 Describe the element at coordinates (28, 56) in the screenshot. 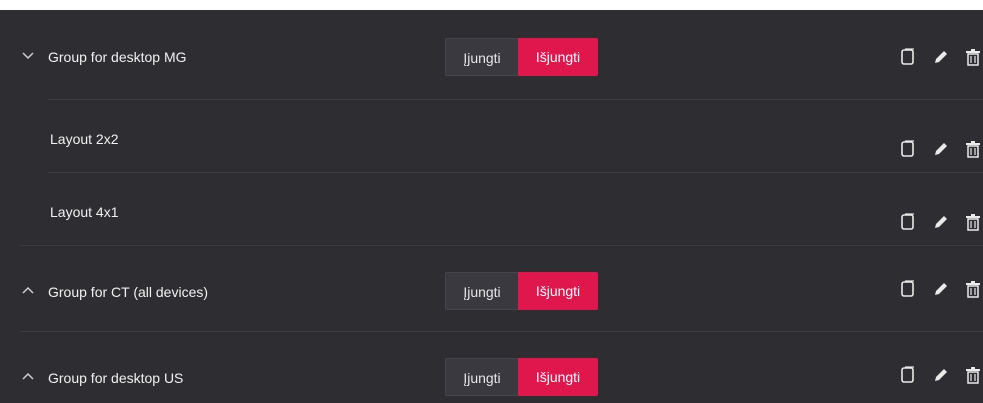

I see `chevron-down-icon` at that location.